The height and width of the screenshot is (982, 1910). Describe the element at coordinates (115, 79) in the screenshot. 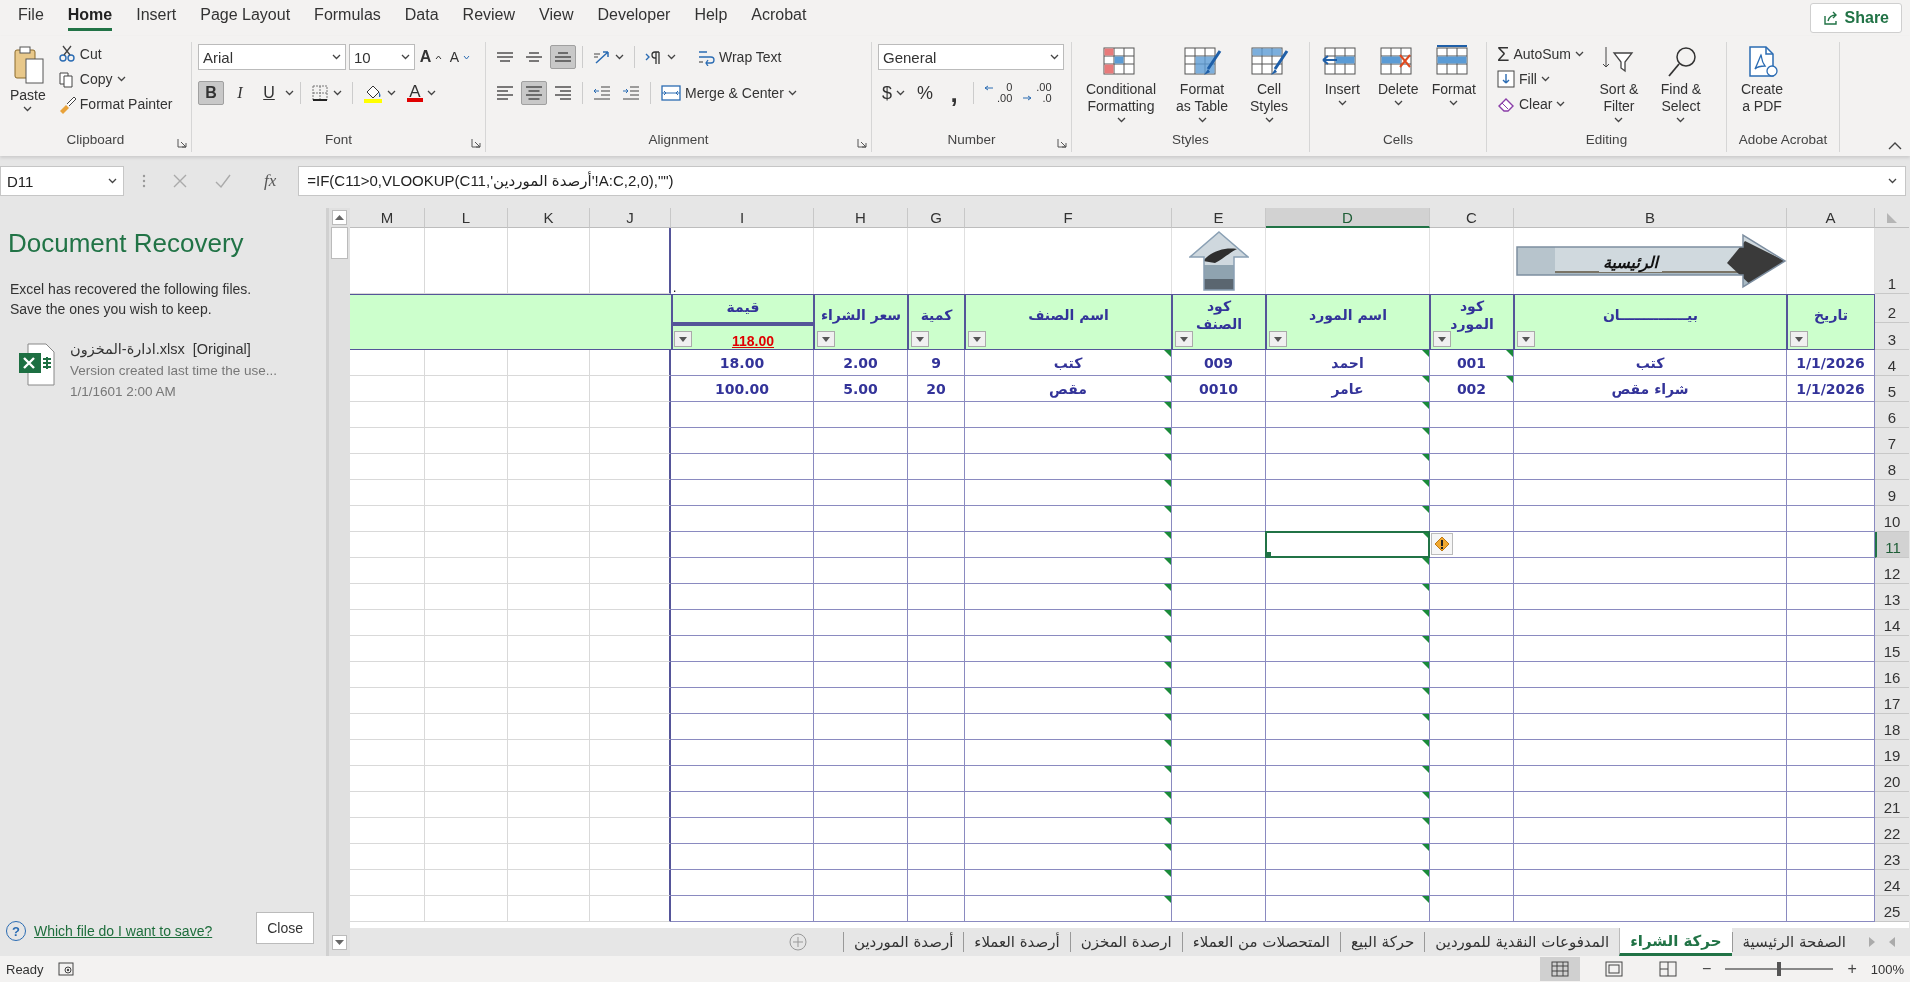

I see `copy-button: Copy` at that location.